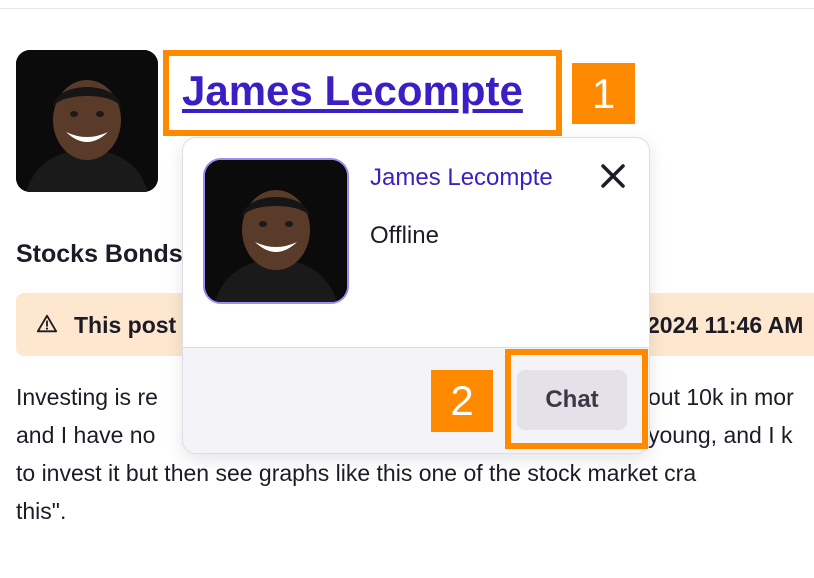 This screenshot has width=814, height=578. What do you see at coordinates (87, 397) in the screenshot?
I see `body-line-1a: Investing is re` at bounding box center [87, 397].